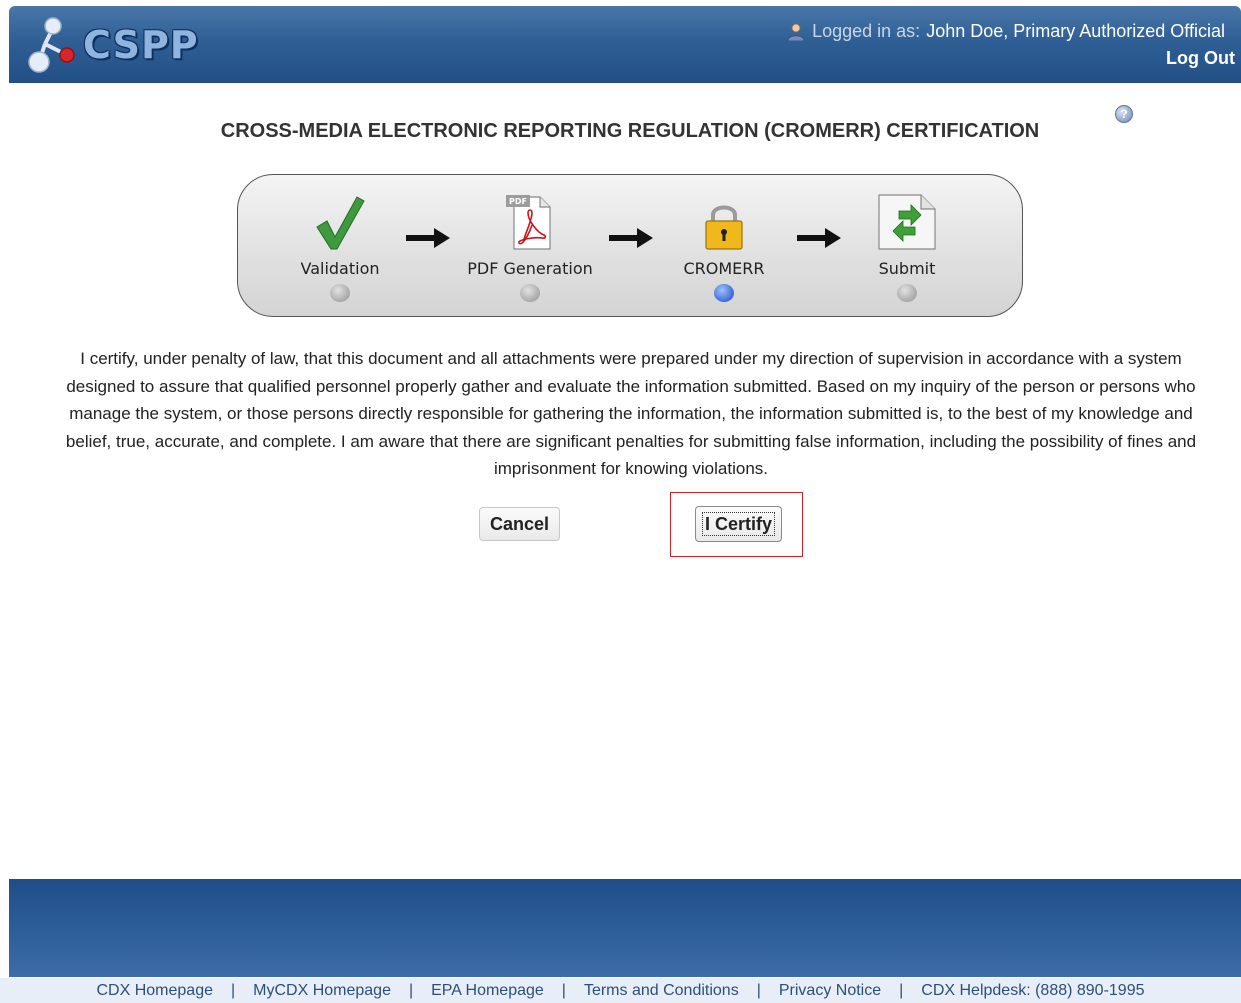 The image size is (1241, 1003). Describe the element at coordinates (519, 524) in the screenshot. I see `cancel-button: Cancel` at that location.